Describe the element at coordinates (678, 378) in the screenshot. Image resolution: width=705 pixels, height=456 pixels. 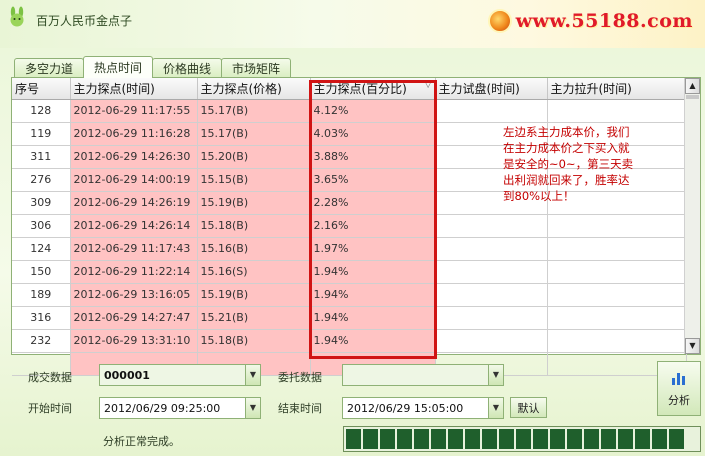
I see `bar-chart-icon` at that location.